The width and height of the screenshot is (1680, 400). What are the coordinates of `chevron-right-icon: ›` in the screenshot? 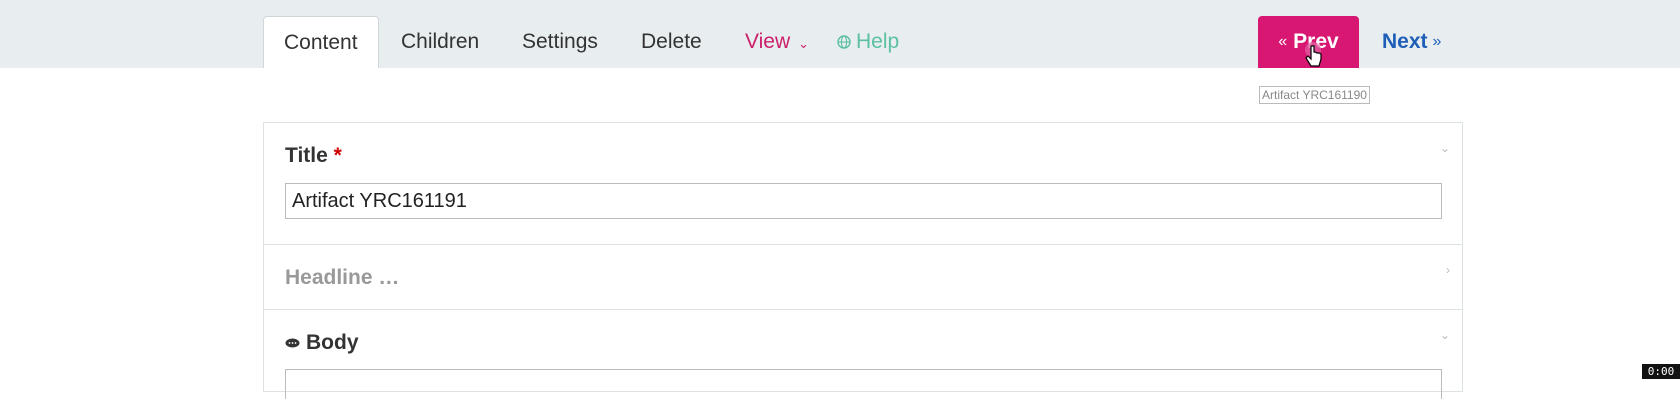 It's located at (1448, 270).